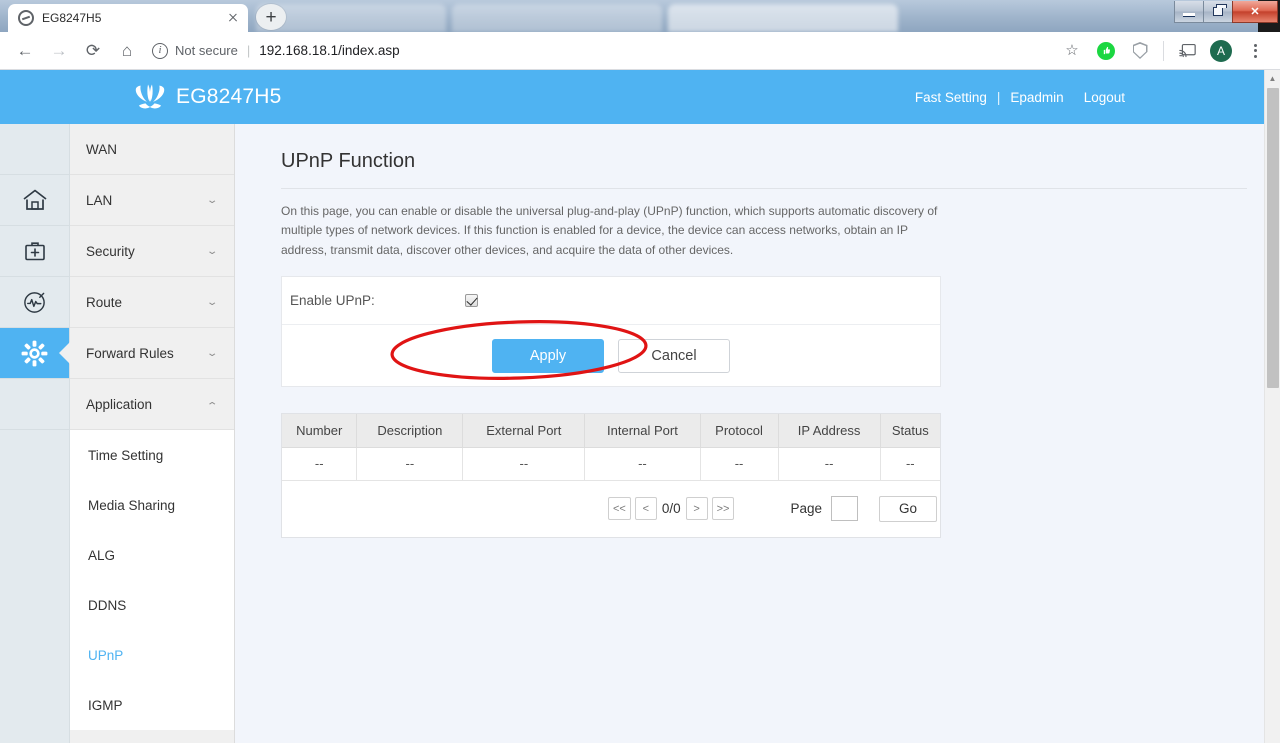 Image resolution: width=1280 pixels, height=743 pixels. What do you see at coordinates (348, 161) in the screenshot?
I see `page-title: UPnP Function` at bounding box center [348, 161].